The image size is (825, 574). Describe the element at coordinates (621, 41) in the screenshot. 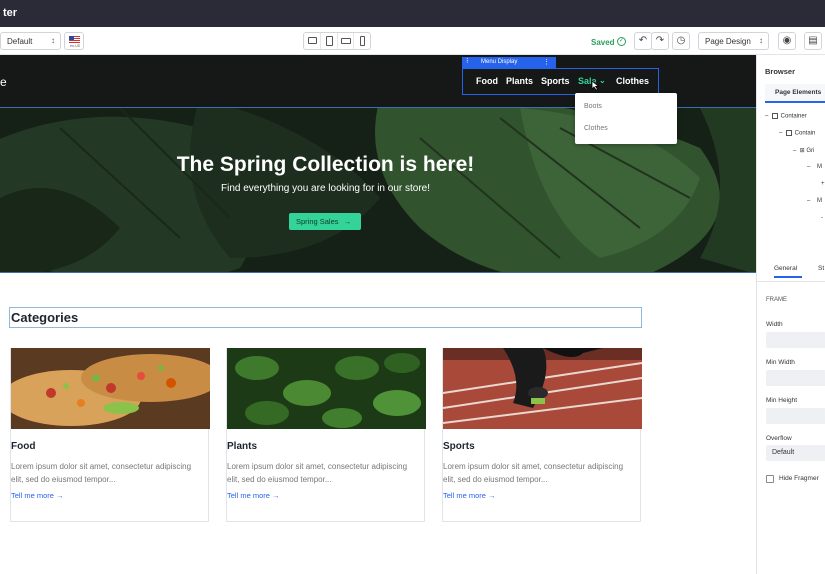

I see `check-circle-icon: ✓` at that location.